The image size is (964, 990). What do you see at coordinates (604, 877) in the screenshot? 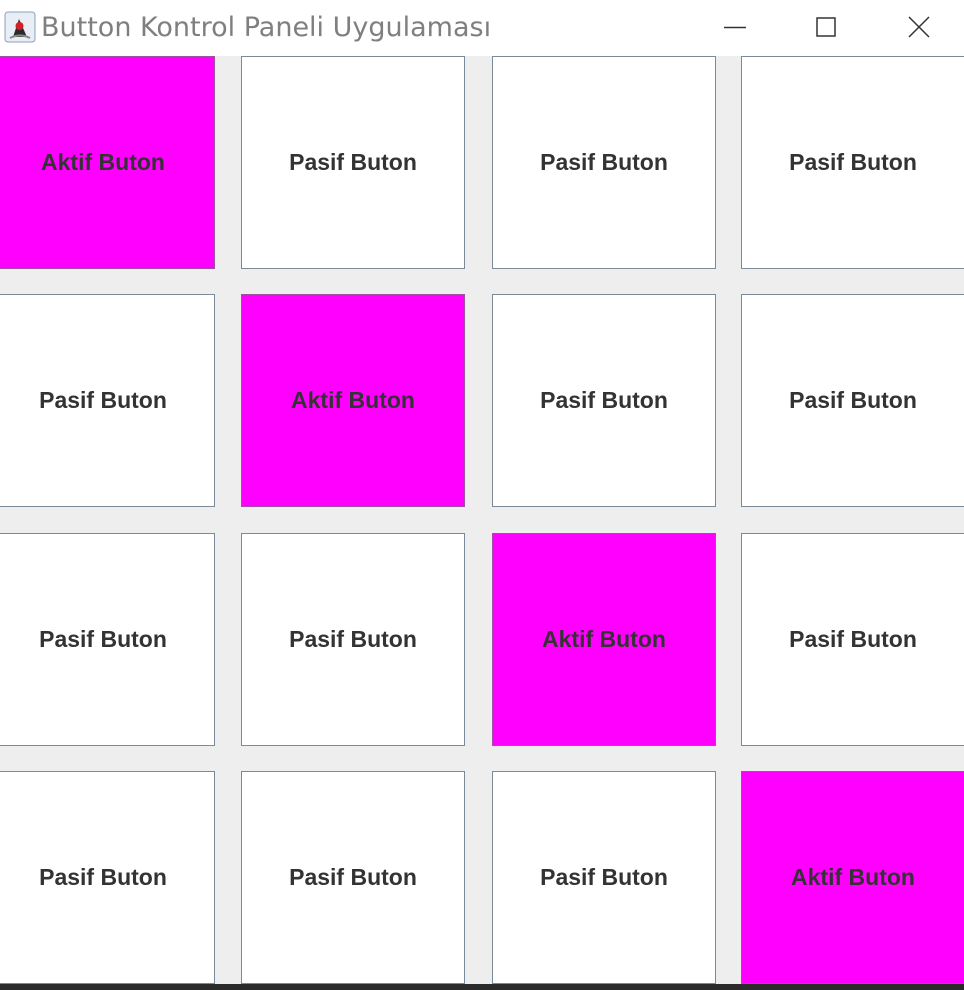
I see `panel-button-r4c3: Pasif Buton` at bounding box center [604, 877].